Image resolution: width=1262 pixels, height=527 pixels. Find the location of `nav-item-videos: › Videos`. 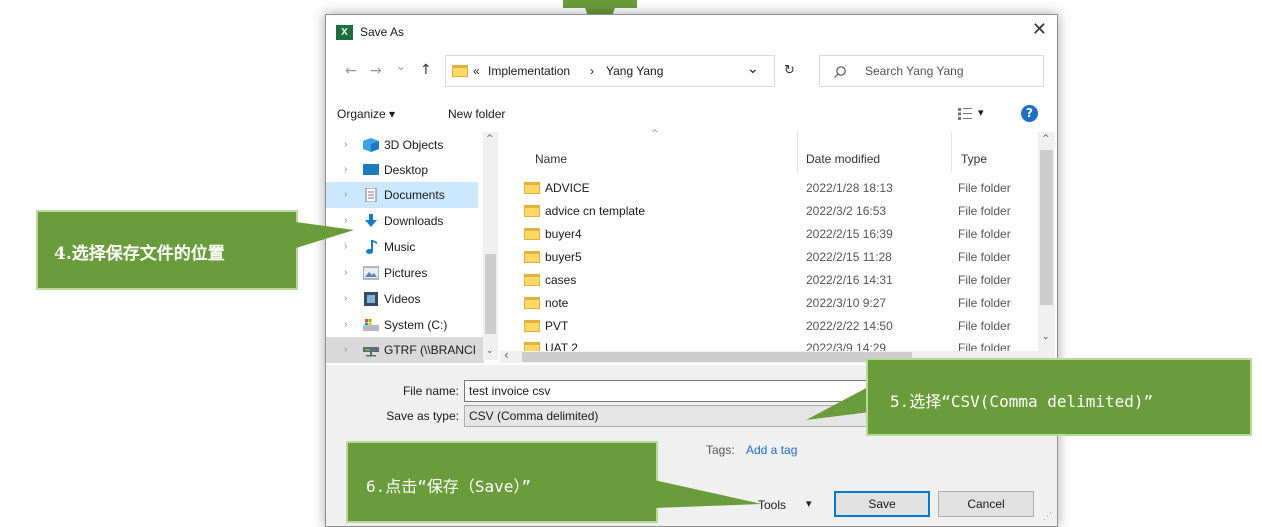

nav-item-videos: › Videos is located at coordinates (402, 299).